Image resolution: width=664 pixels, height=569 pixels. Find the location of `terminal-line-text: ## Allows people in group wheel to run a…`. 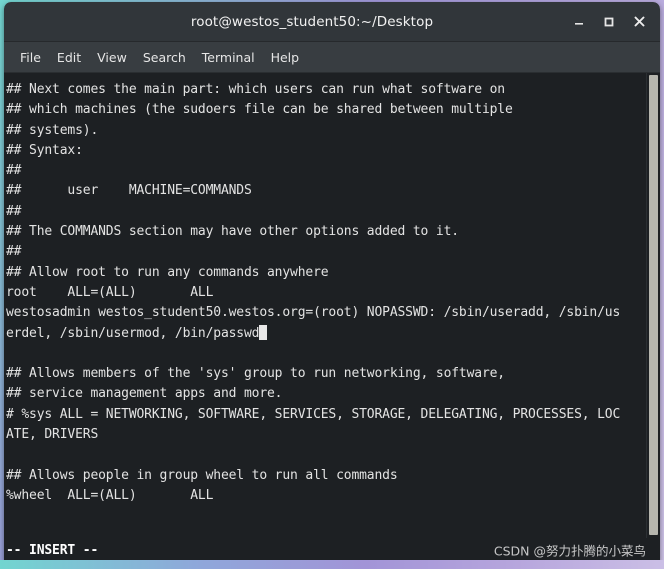

terminal-line-text: ## Allows people in group wheel to run a… is located at coordinates (202, 475).